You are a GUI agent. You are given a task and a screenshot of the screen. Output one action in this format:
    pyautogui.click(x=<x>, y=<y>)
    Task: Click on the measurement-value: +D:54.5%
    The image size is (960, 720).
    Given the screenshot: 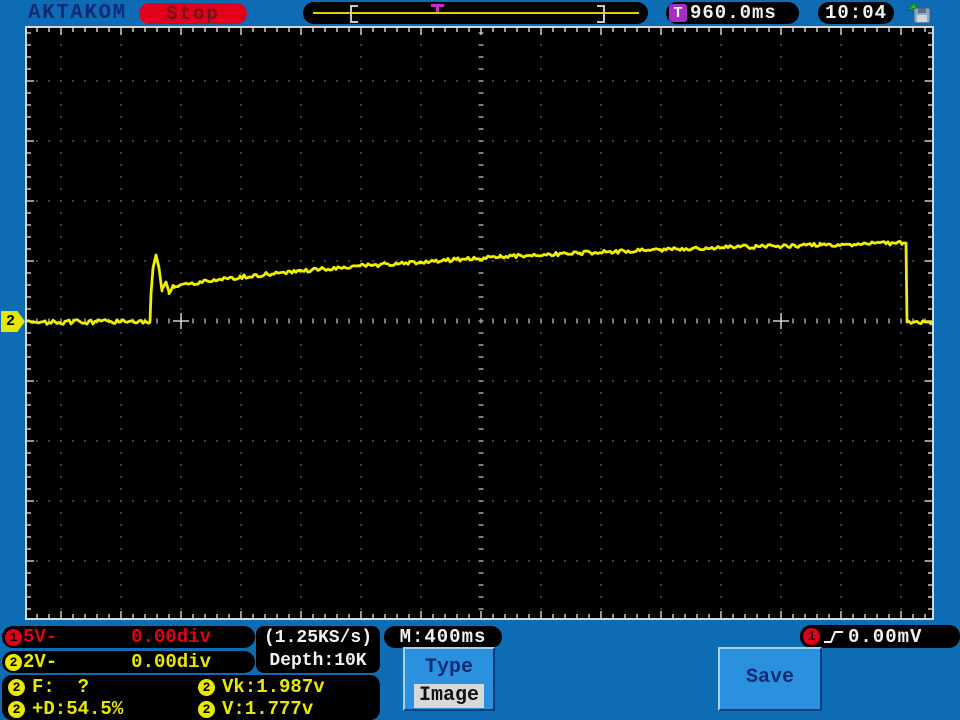 What is the action you would take?
    pyautogui.click(x=78, y=709)
    